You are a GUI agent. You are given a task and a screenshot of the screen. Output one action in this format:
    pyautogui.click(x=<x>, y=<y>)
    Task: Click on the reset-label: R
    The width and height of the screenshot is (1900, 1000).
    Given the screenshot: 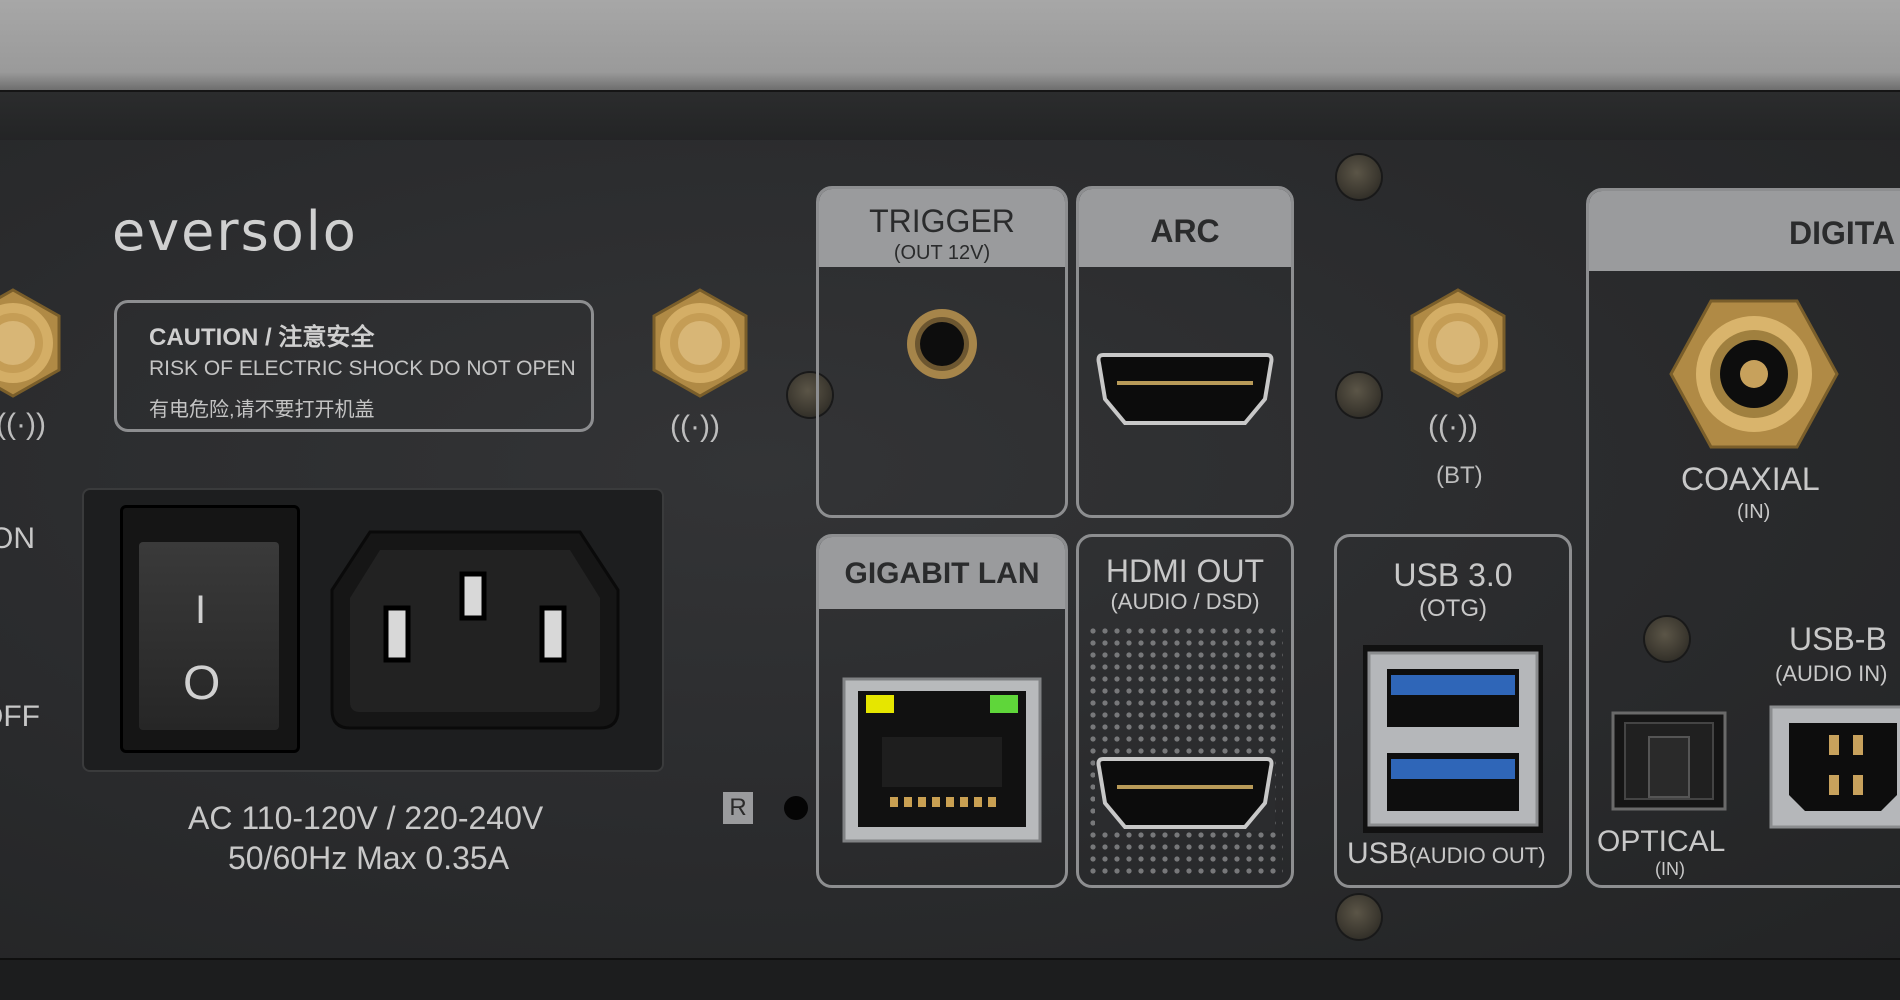 What is the action you would take?
    pyautogui.click(x=738, y=808)
    